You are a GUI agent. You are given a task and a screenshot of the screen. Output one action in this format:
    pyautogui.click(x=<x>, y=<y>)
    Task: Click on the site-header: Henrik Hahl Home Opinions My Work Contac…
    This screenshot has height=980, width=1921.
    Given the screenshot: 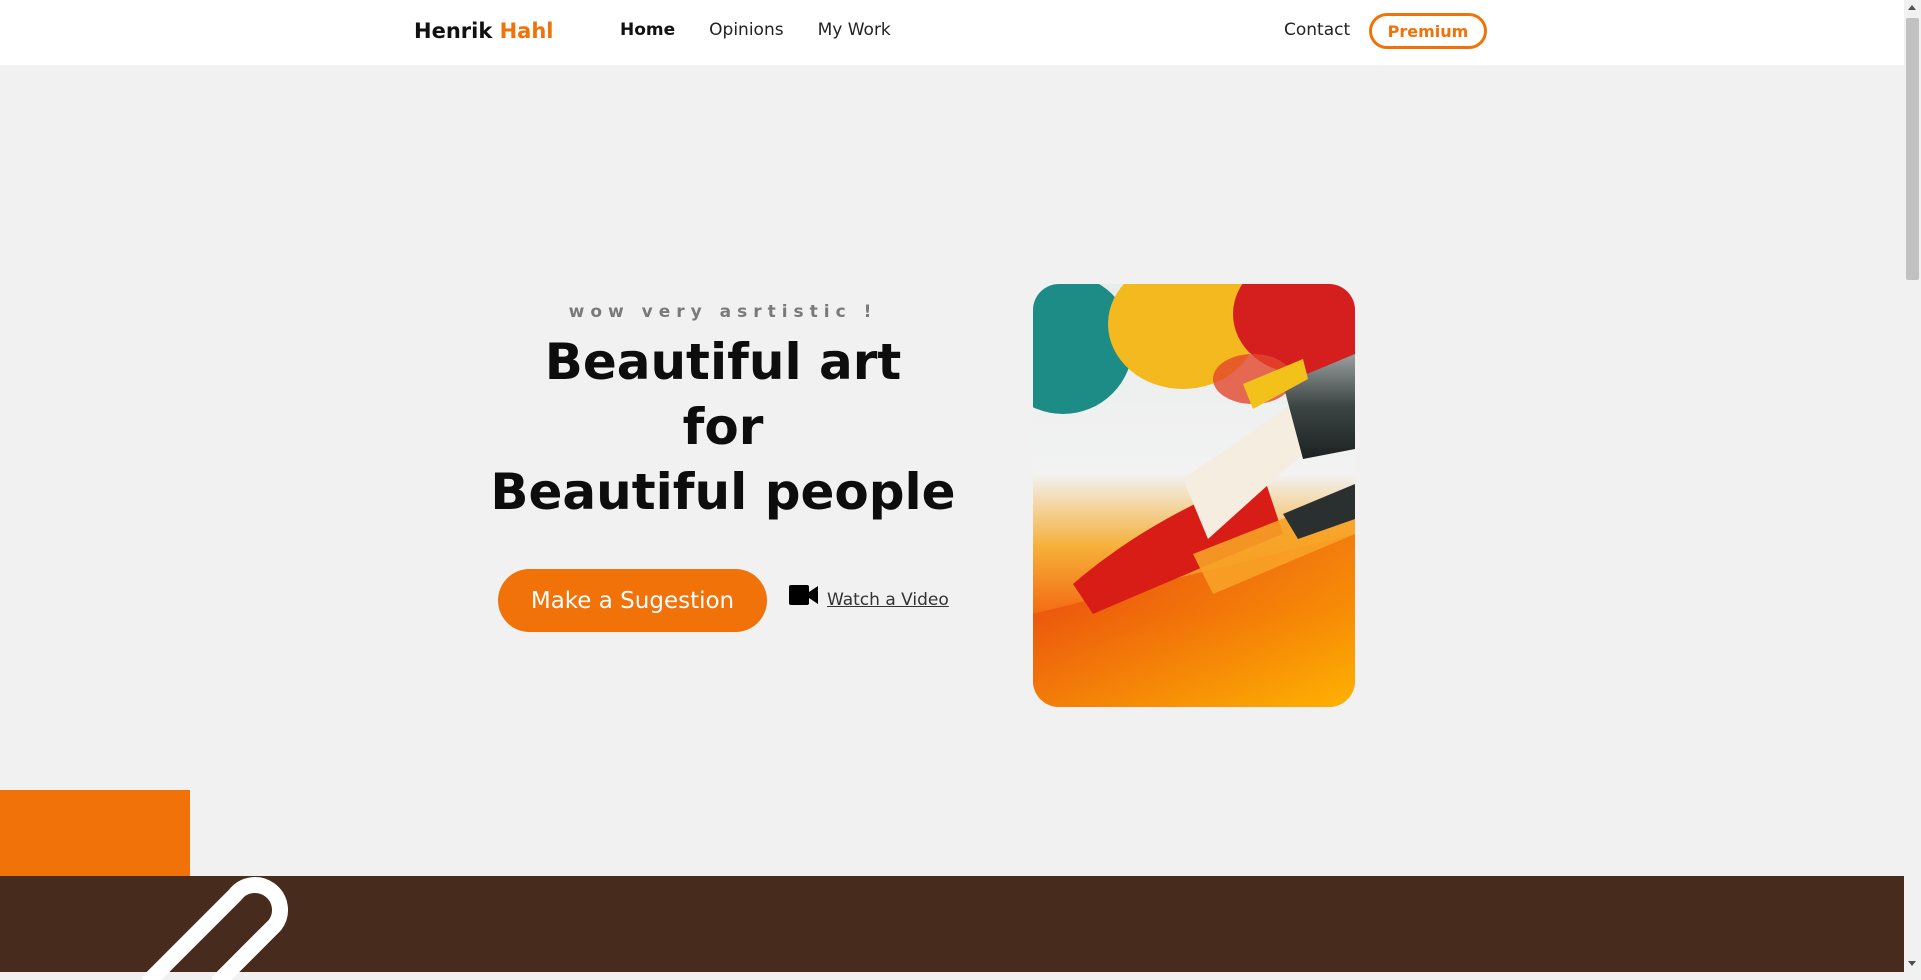 What is the action you would take?
    pyautogui.click(x=952, y=32)
    